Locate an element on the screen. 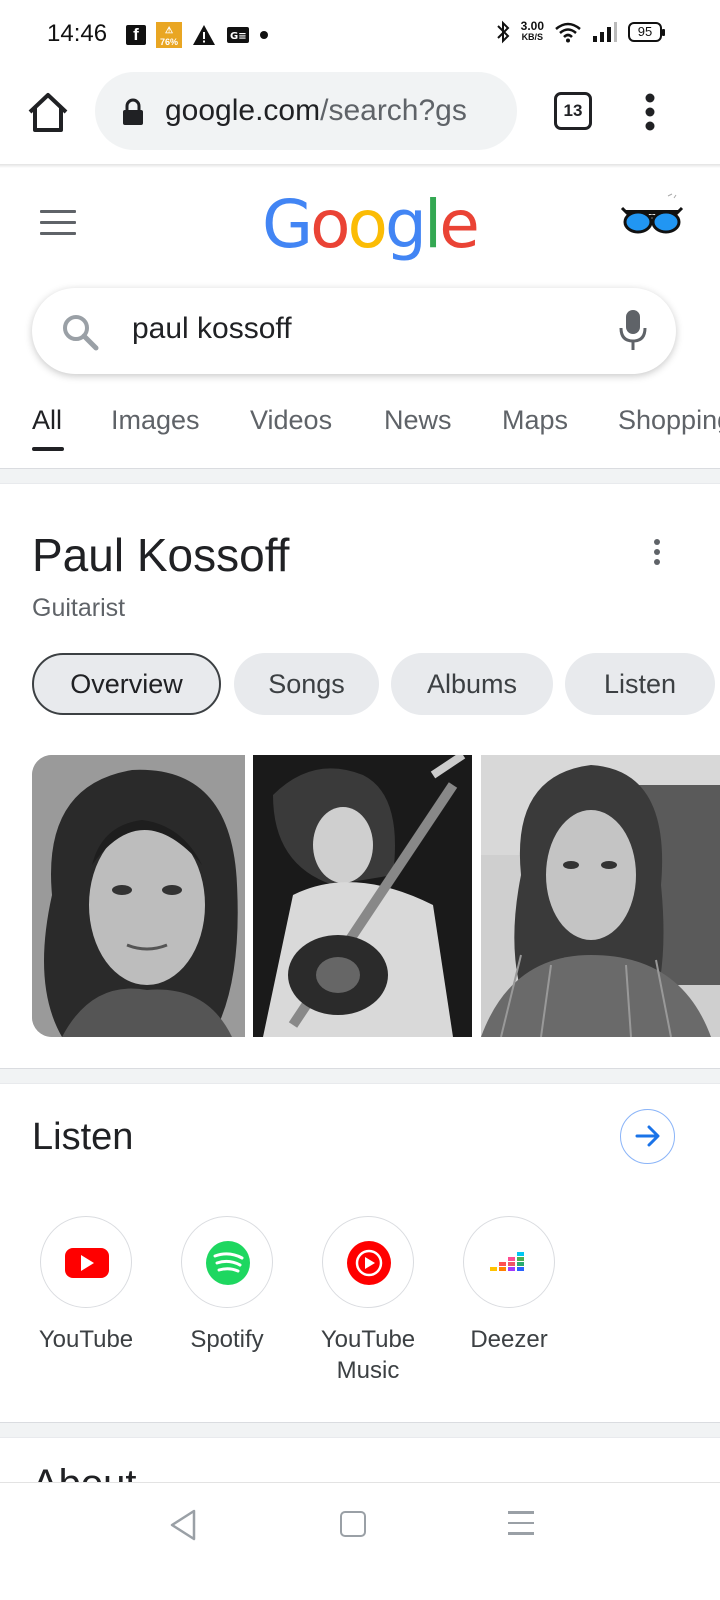 This screenshot has height=1600, width=720. chip-overview: Overview is located at coordinates (126, 684).